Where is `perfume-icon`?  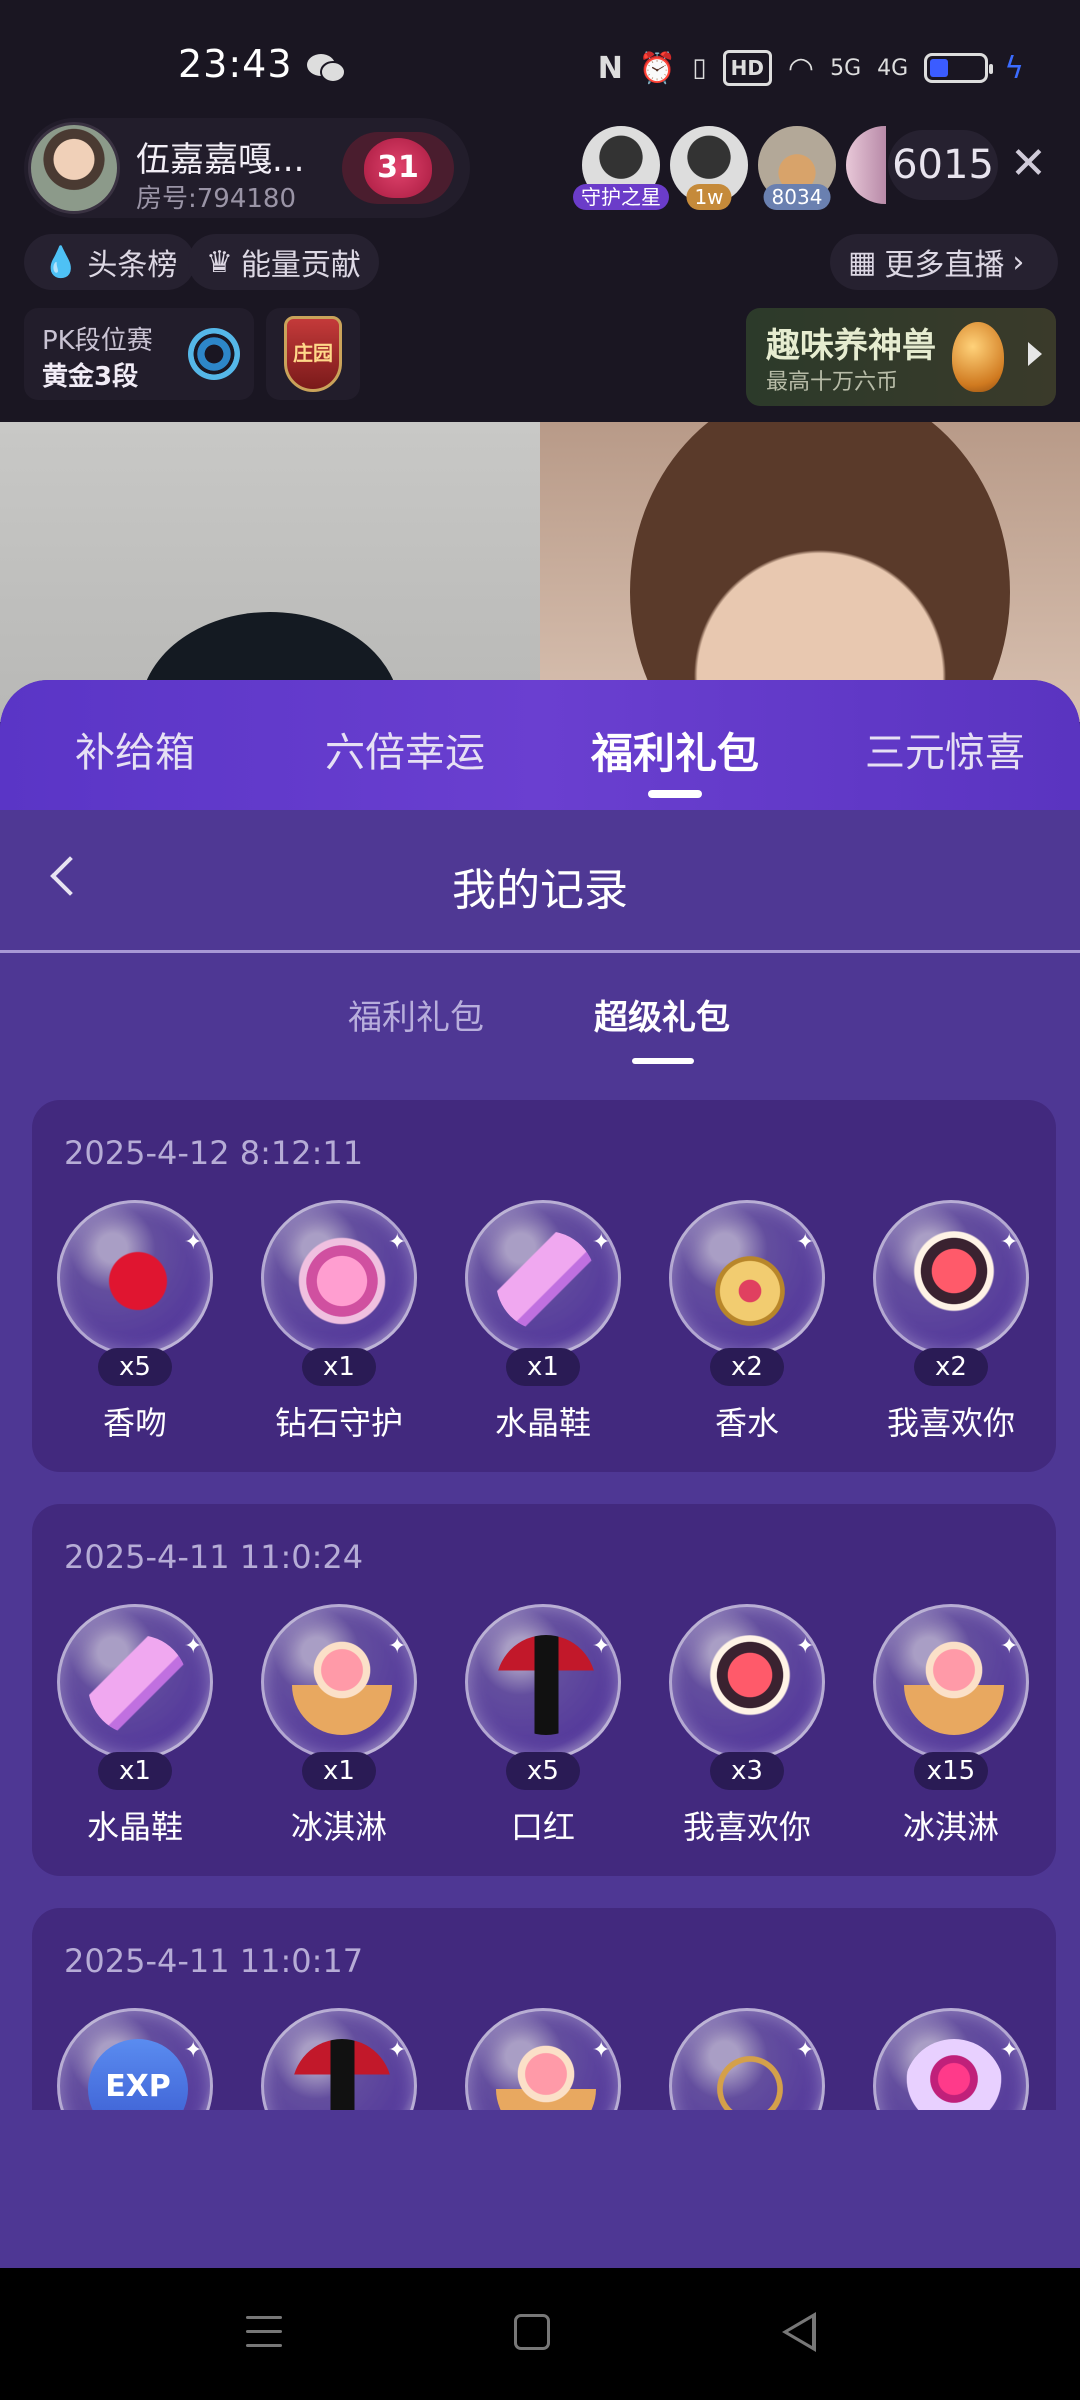
perfume-icon is located at coordinates (750, 1281).